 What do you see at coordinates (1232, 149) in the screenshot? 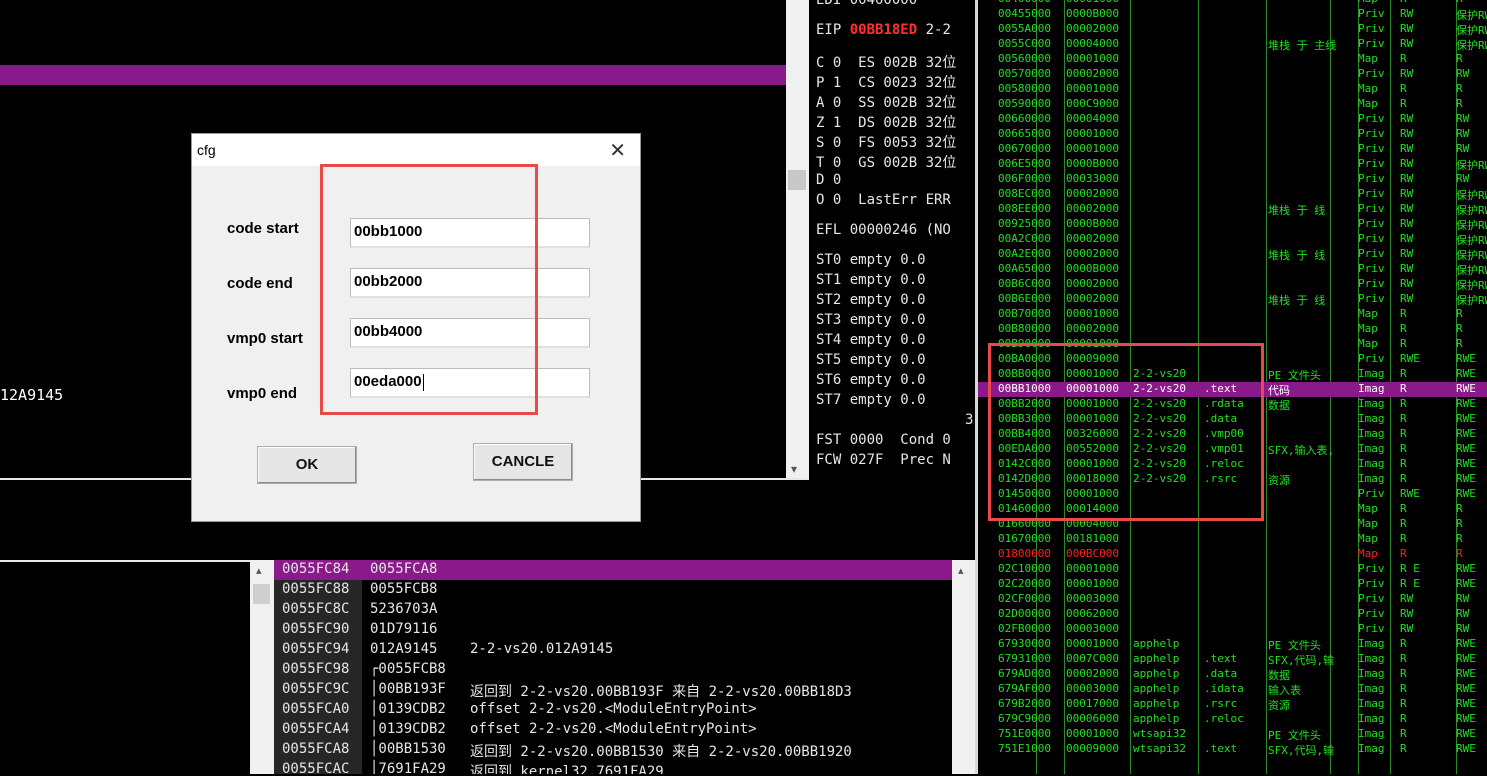
I see `memory-row: 00670000 00001000 Priv RW RW` at bounding box center [1232, 149].